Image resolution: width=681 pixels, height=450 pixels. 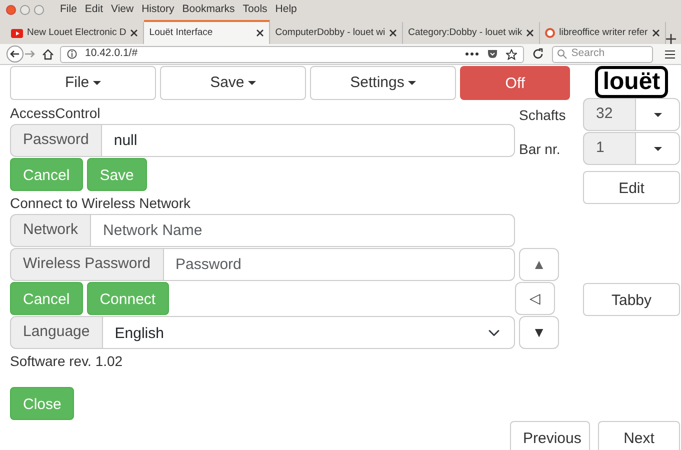 What do you see at coordinates (602, 54) in the screenshot?
I see `search-field: Search` at bounding box center [602, 54].